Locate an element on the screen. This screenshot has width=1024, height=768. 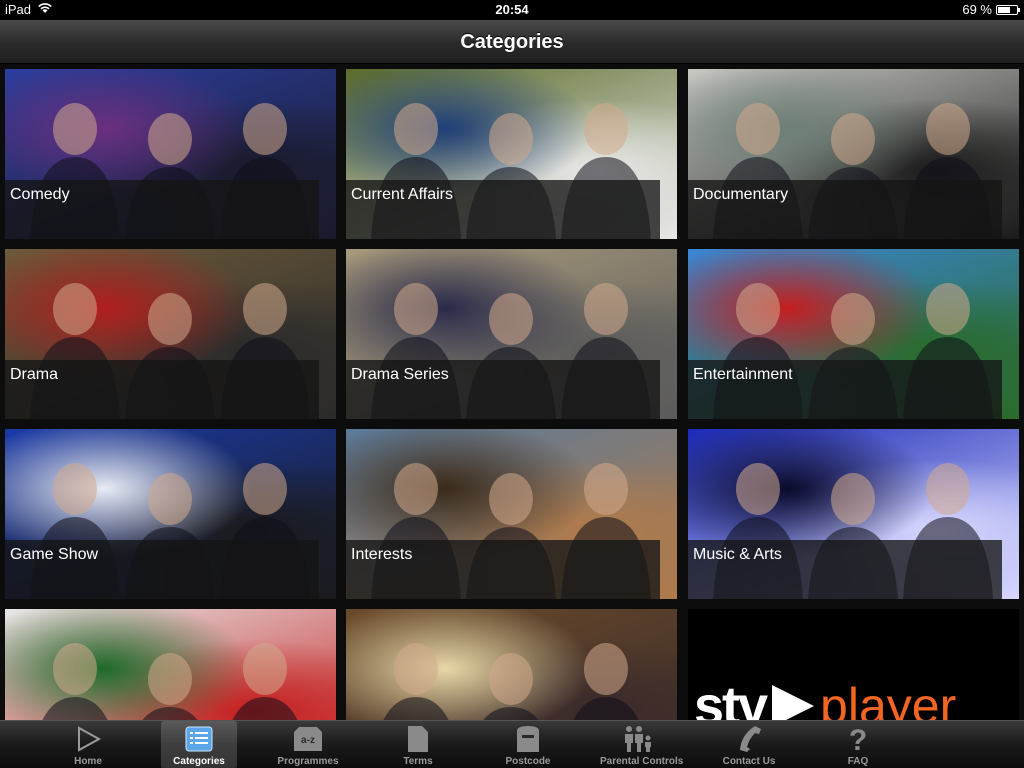
tab-home: Home is located at coordinates (88, 744).